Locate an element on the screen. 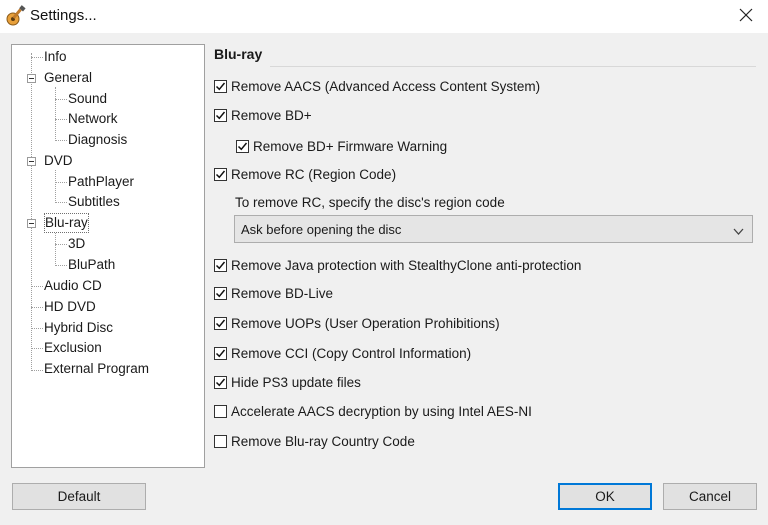  tree-item-dvd: DVD is located at coordinates (58, 161).